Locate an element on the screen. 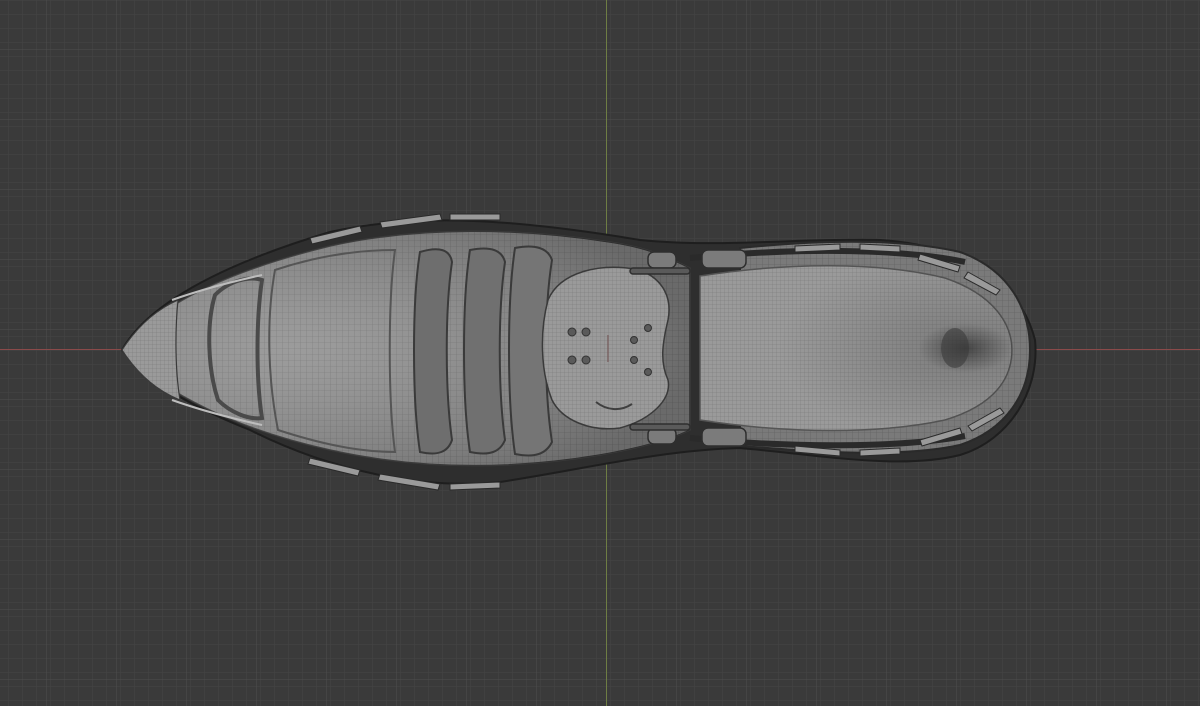 This screenshot has height=706, width=1200. heel-cup is located at coordinates (955, 348).